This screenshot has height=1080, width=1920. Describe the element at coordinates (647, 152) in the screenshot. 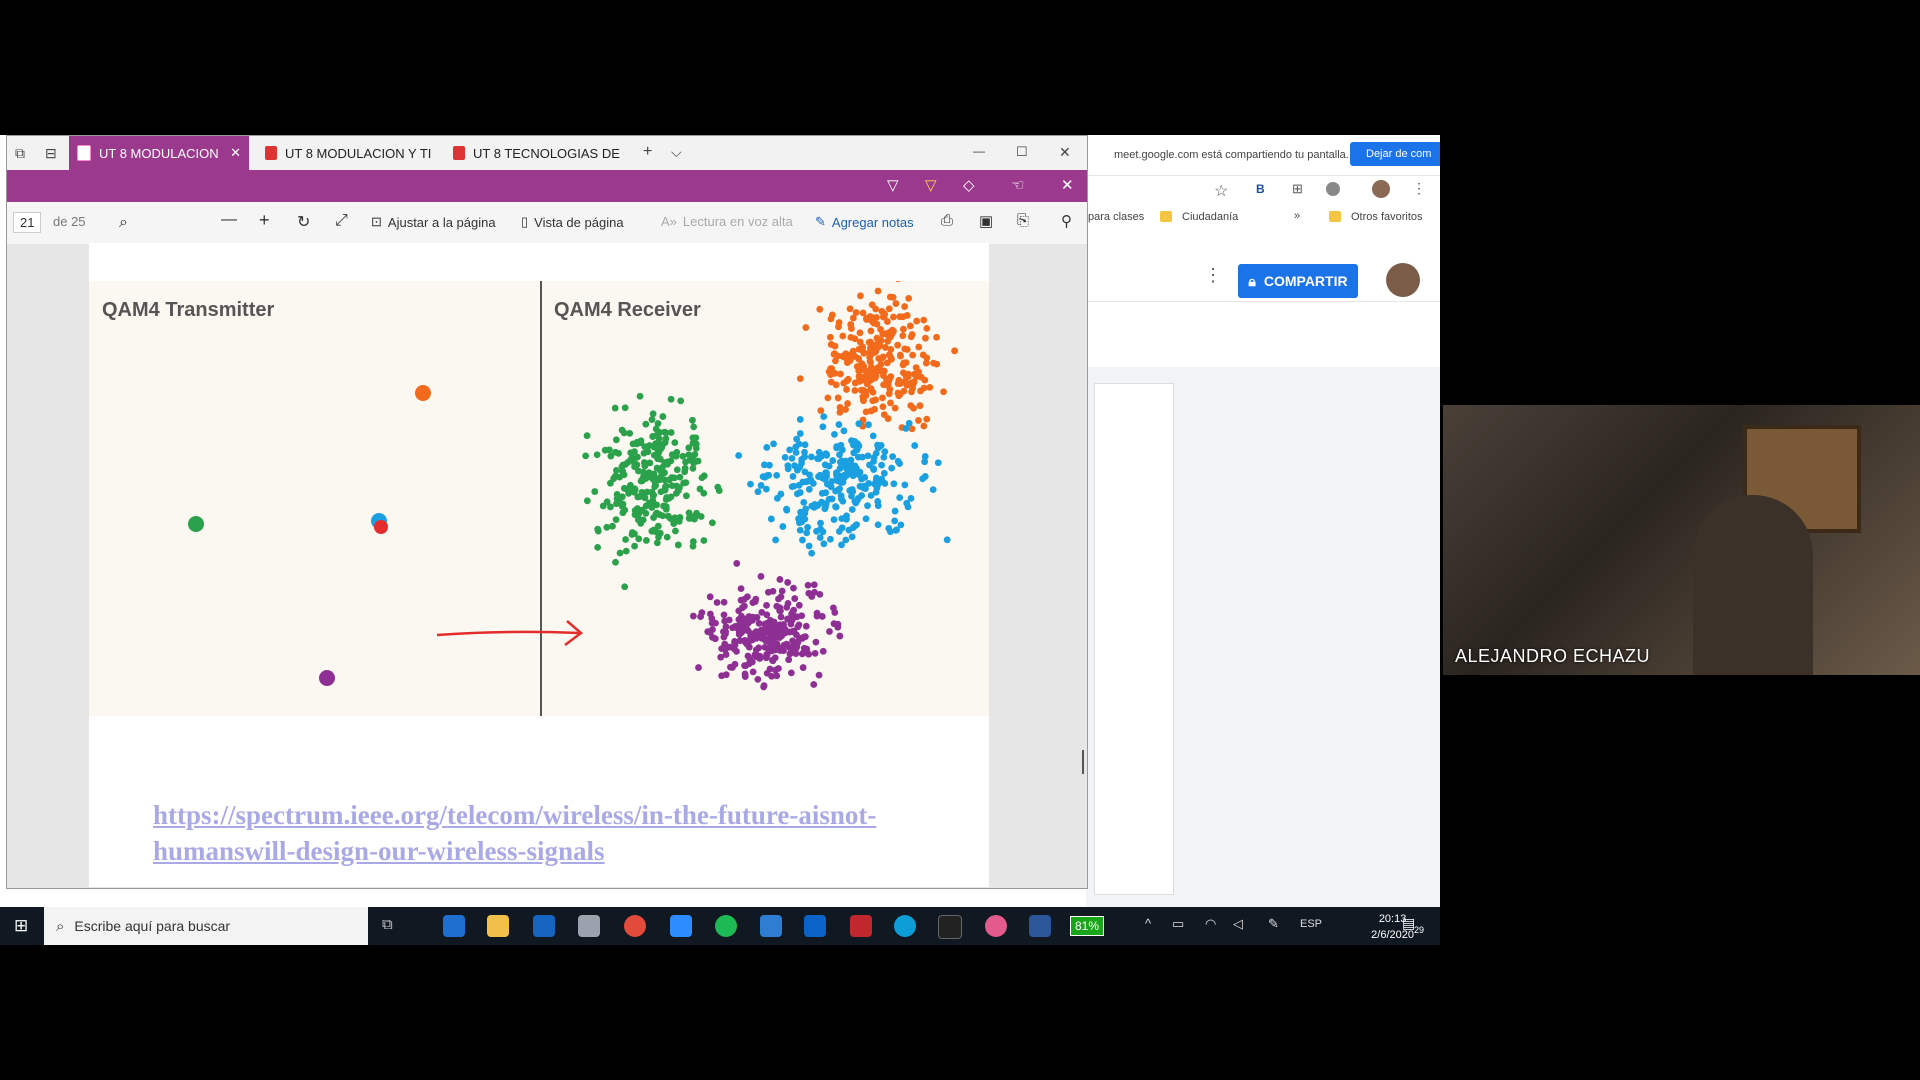

I see `new-tab-button: +` at that location.